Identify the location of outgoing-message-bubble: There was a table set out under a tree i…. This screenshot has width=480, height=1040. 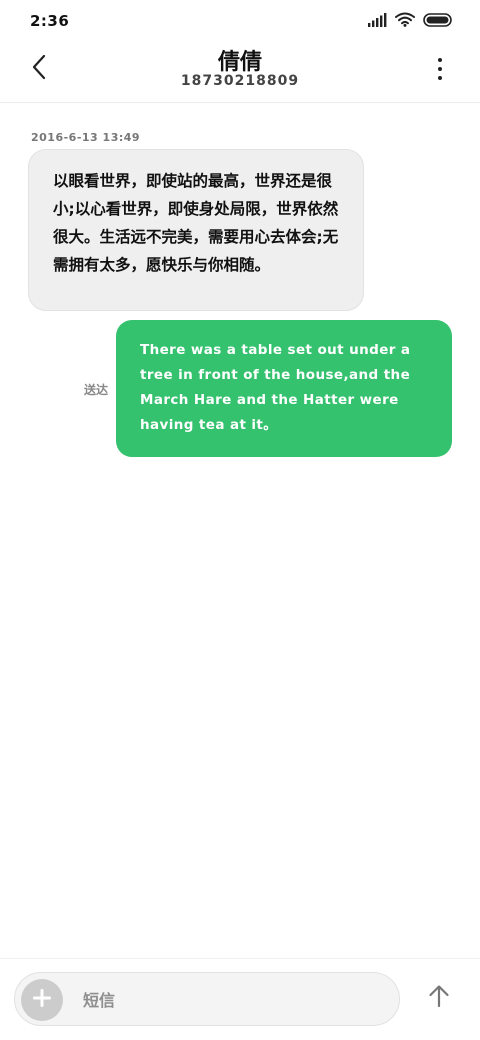
(284, 388).